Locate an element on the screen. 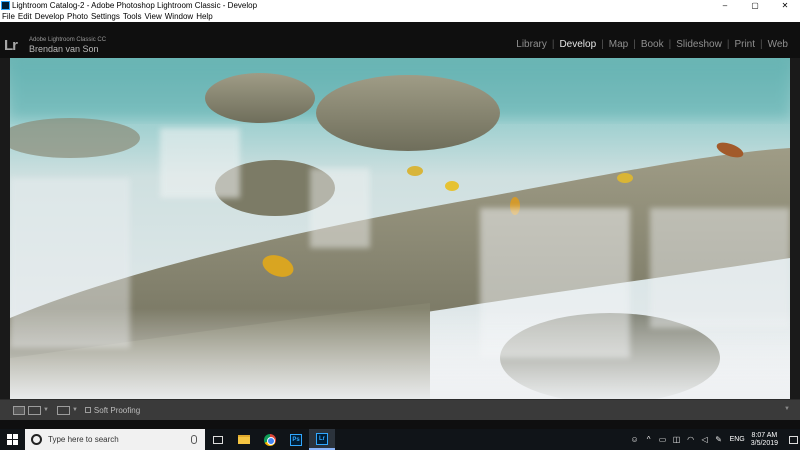 This screenshot has width=800, height=450. chrome-button is located at coordinates (270, 439).